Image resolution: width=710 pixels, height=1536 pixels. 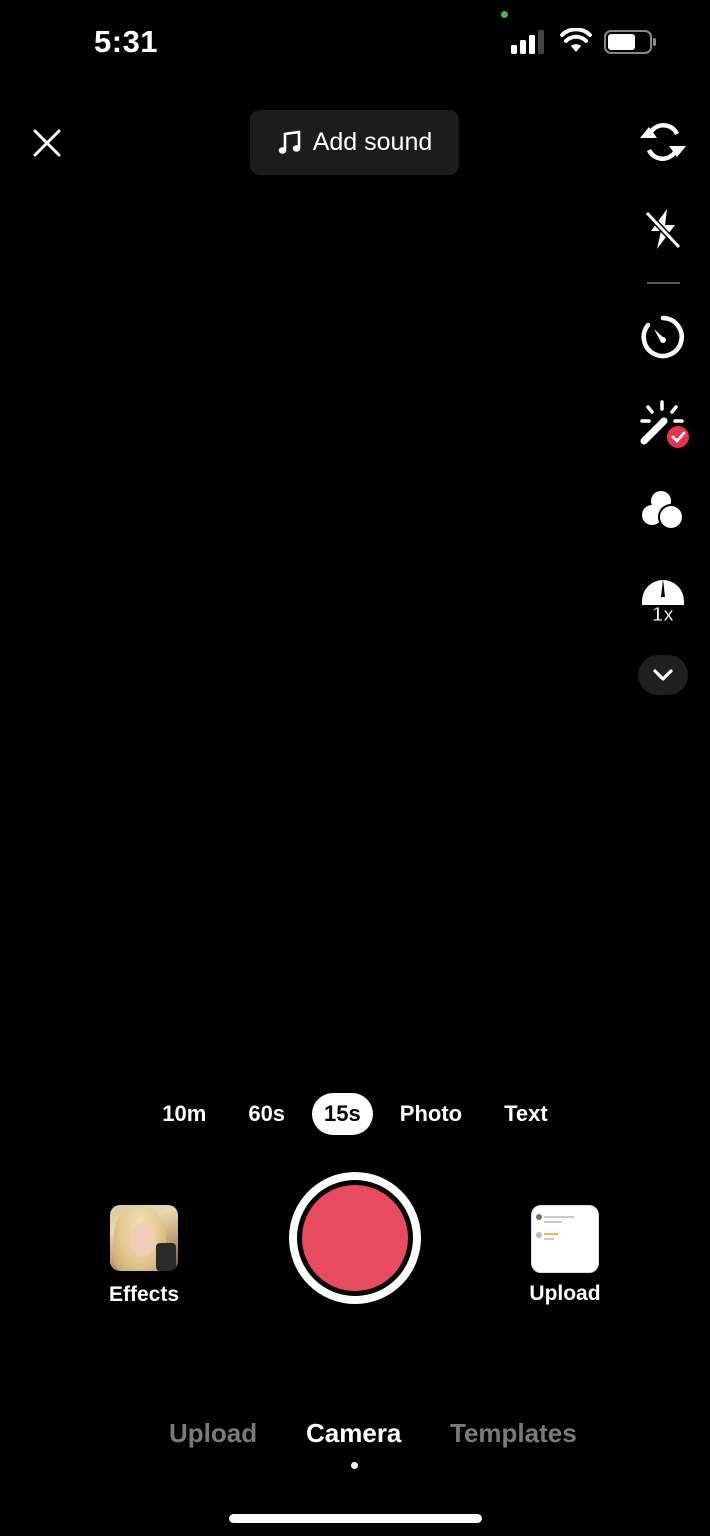 I want to click on flip-camera-button, so click(x=663, y=142).